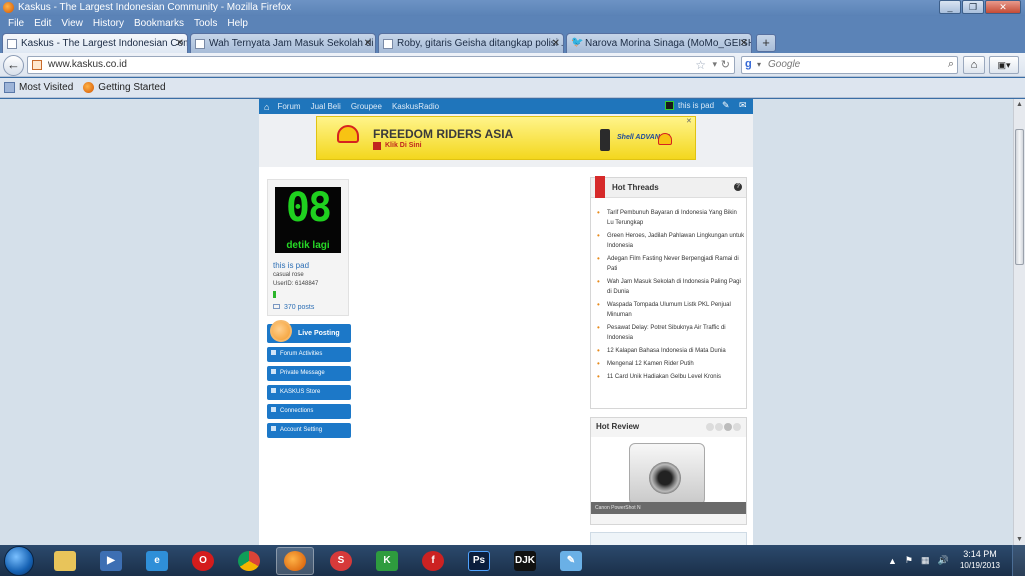 The height and width of the screenshot is (576, 1025). Describe the element at coordinates (479, 561) in the screenshot. I see `taskbar-photoshop: Ps` at that location.